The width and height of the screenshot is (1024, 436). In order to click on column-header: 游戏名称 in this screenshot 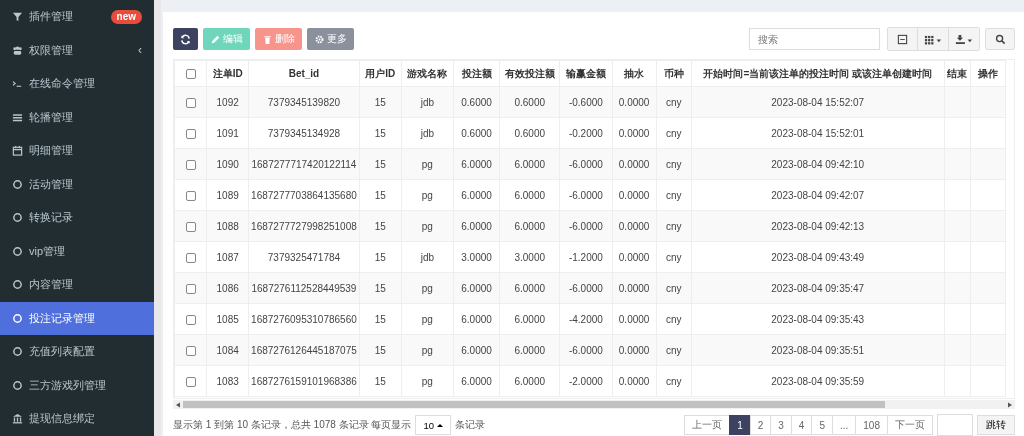, I will do `click(427, 73)`.